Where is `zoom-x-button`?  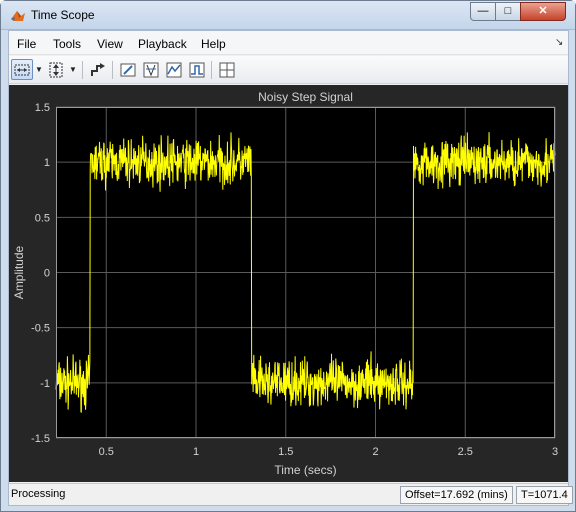
zoom-x-button is located at coordinates (22, 69).